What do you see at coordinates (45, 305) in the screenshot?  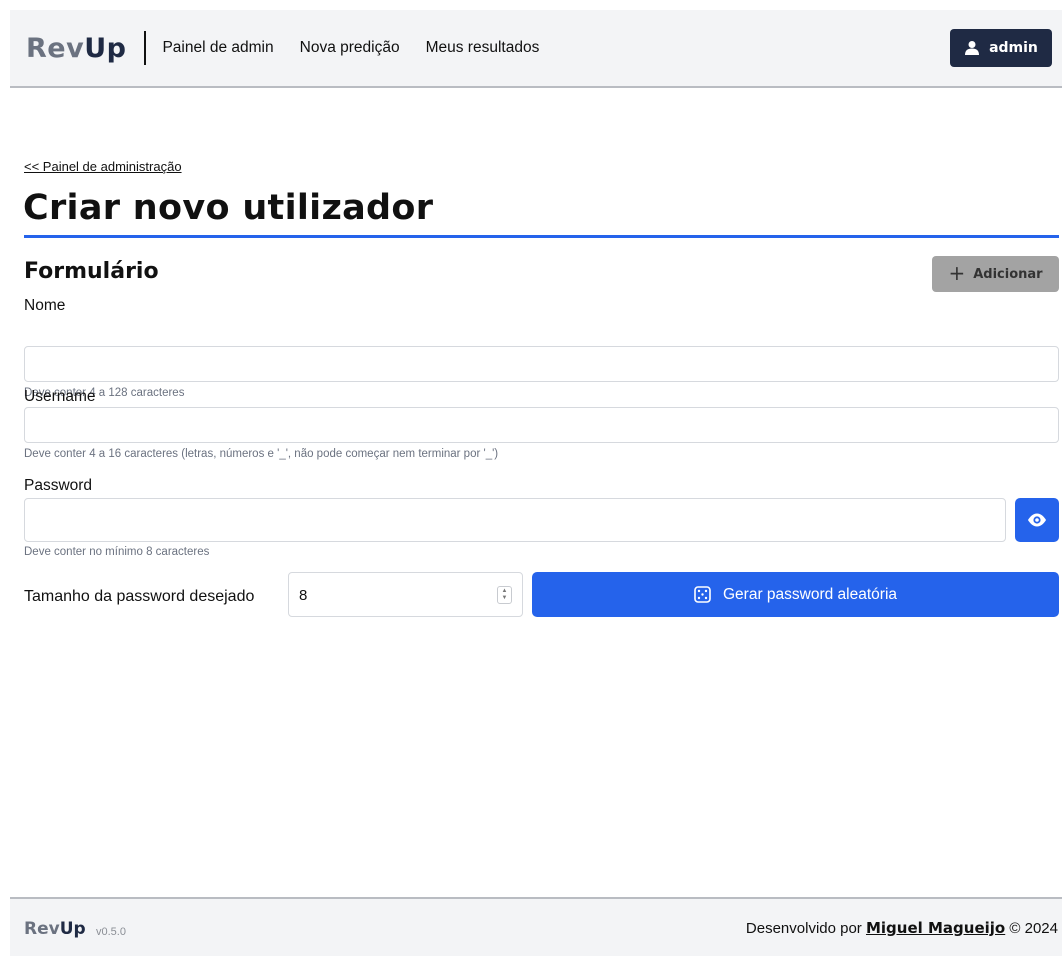 I see `name-label: Nome` at bounding box center [45, 305].